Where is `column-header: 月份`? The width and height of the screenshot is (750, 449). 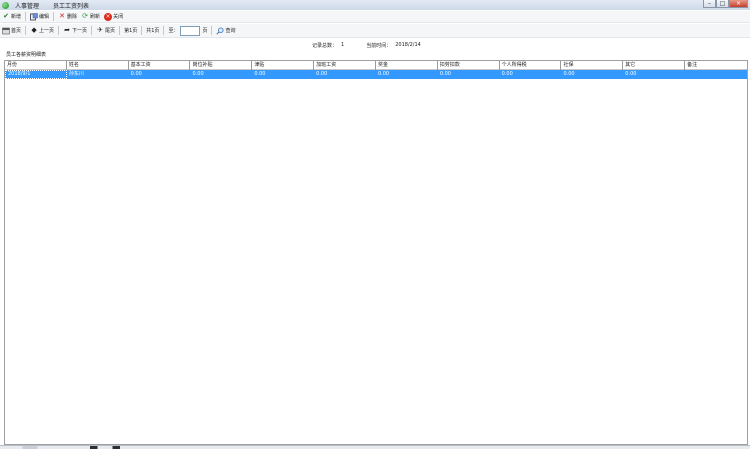 column-header: 月份 is located at coordinates (36, 65).